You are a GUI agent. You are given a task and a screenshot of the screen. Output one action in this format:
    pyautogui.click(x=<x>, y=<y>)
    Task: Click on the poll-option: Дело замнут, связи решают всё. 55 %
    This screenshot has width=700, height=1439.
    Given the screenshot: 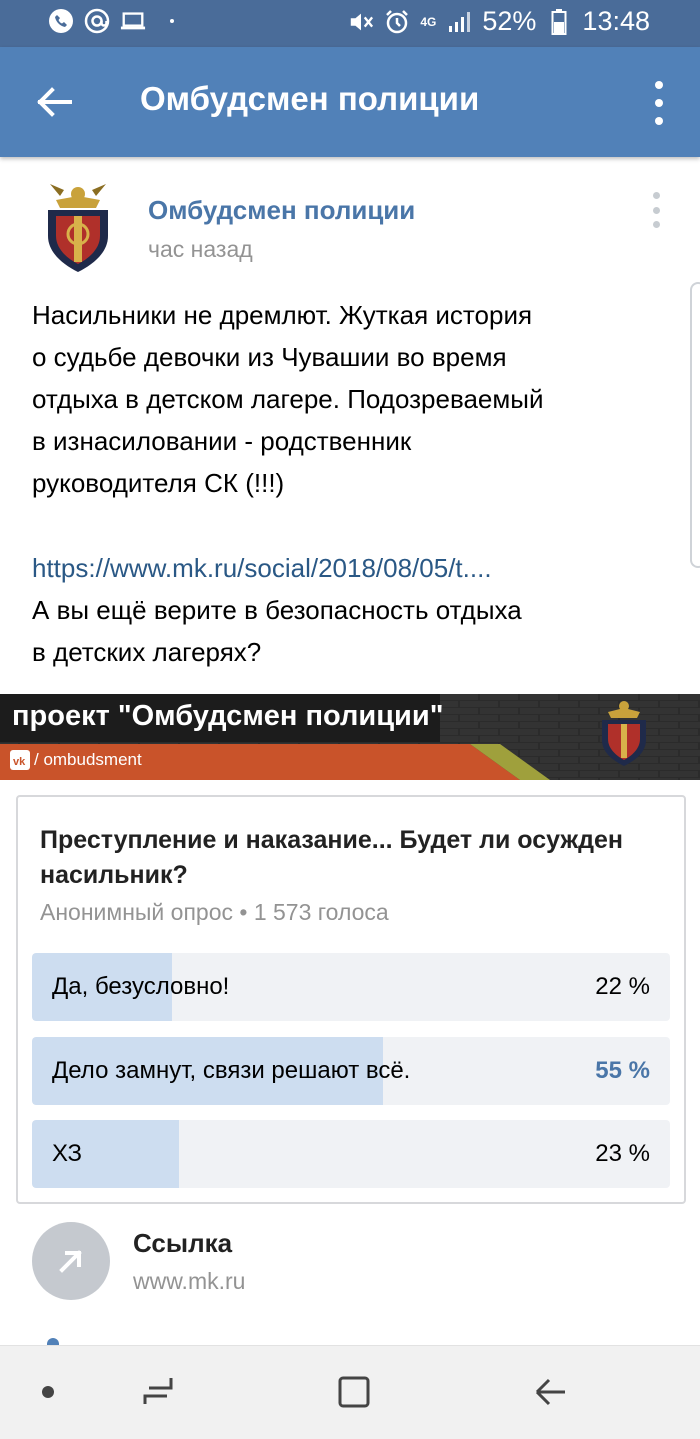 What is the action you would take?
    pyautogui.click(x=351, y=1071)
    